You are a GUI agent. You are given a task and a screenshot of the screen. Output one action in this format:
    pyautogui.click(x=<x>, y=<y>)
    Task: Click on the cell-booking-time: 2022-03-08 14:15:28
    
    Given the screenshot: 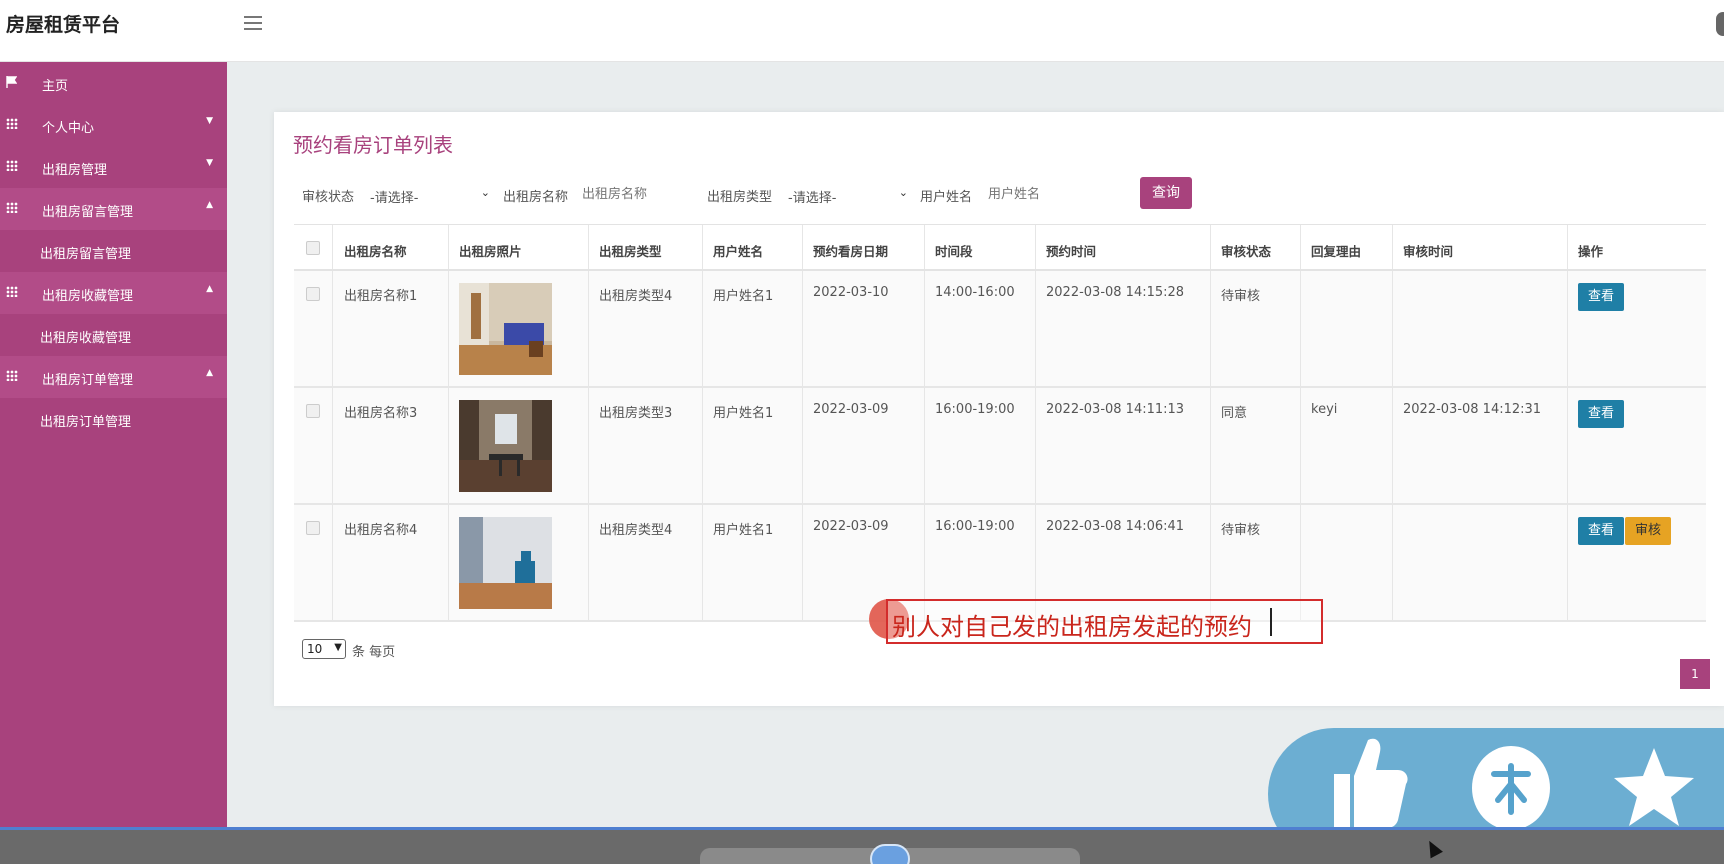 What is the action you would take?
    pyautogui.click(x=1115, y=292)
    